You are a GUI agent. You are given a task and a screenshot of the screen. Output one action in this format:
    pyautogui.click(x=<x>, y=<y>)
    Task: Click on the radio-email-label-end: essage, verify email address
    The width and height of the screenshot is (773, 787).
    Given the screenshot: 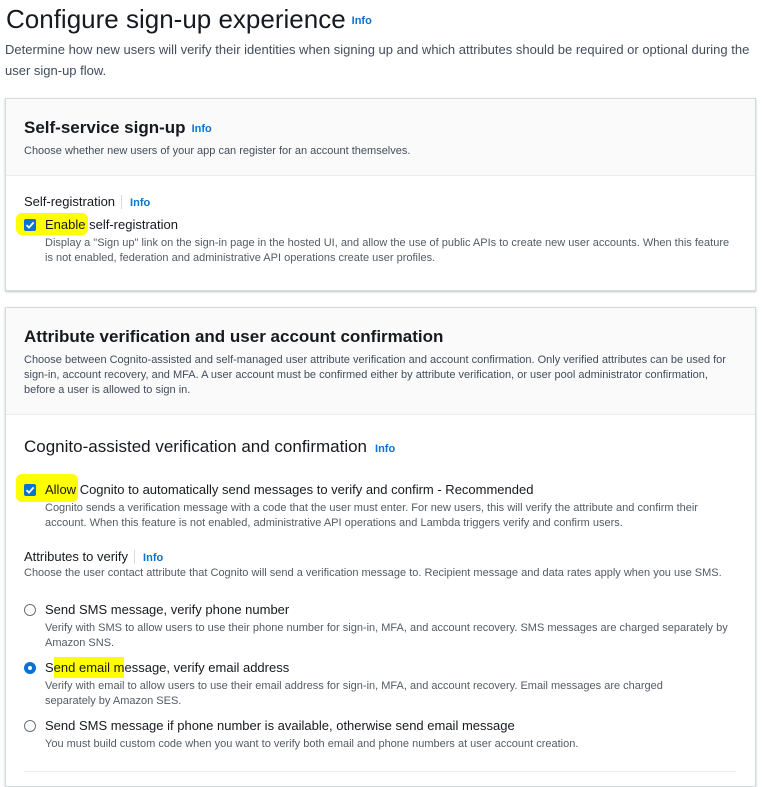 What is the action you would take?
    pyautogui.click(x=207, y=667)
    